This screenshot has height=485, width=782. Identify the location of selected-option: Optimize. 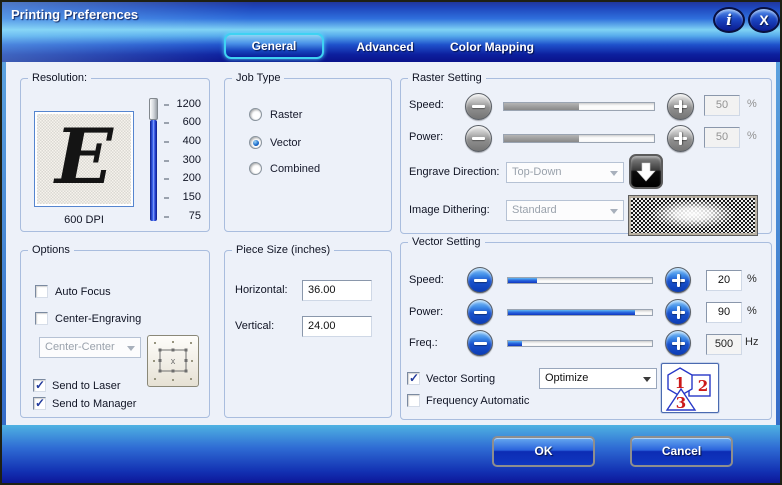
(567, 378).